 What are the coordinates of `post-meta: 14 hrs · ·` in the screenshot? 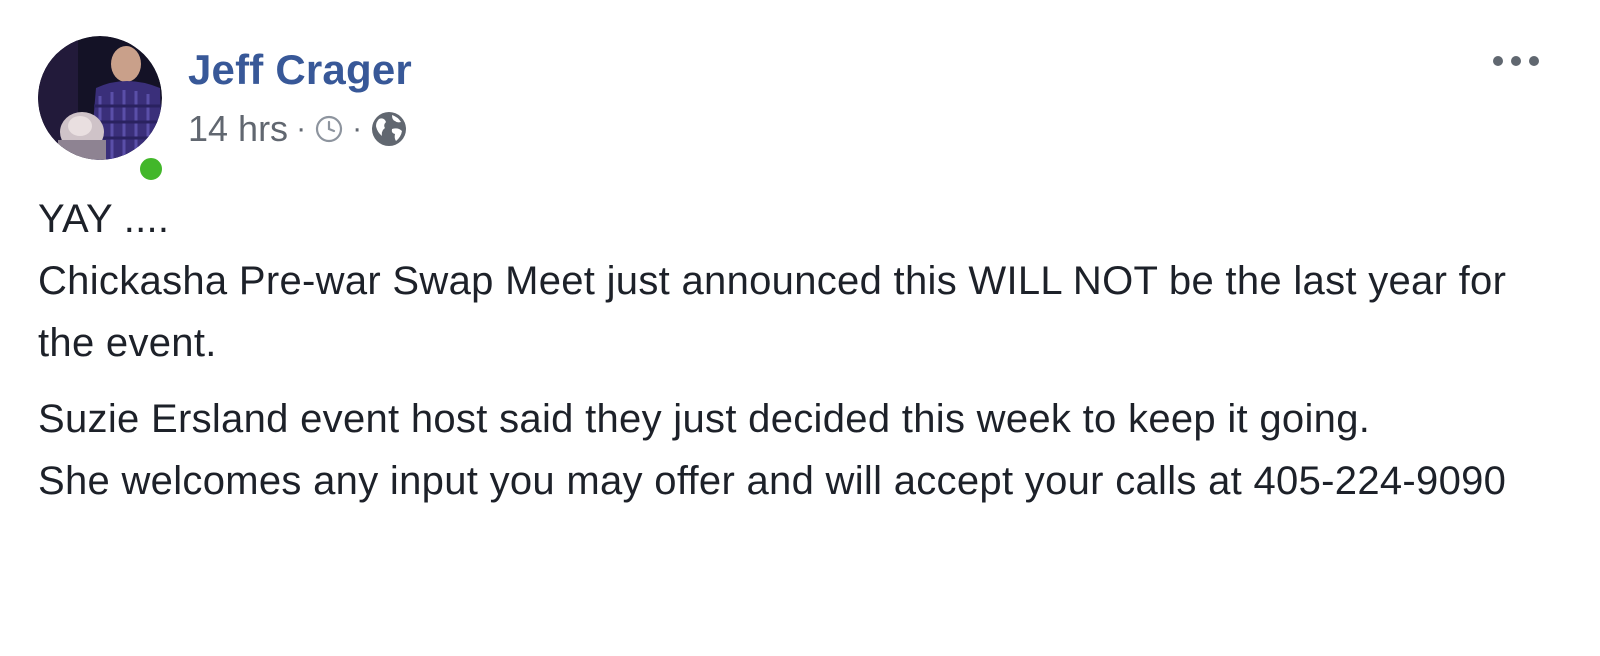 It's located at (298, 129).